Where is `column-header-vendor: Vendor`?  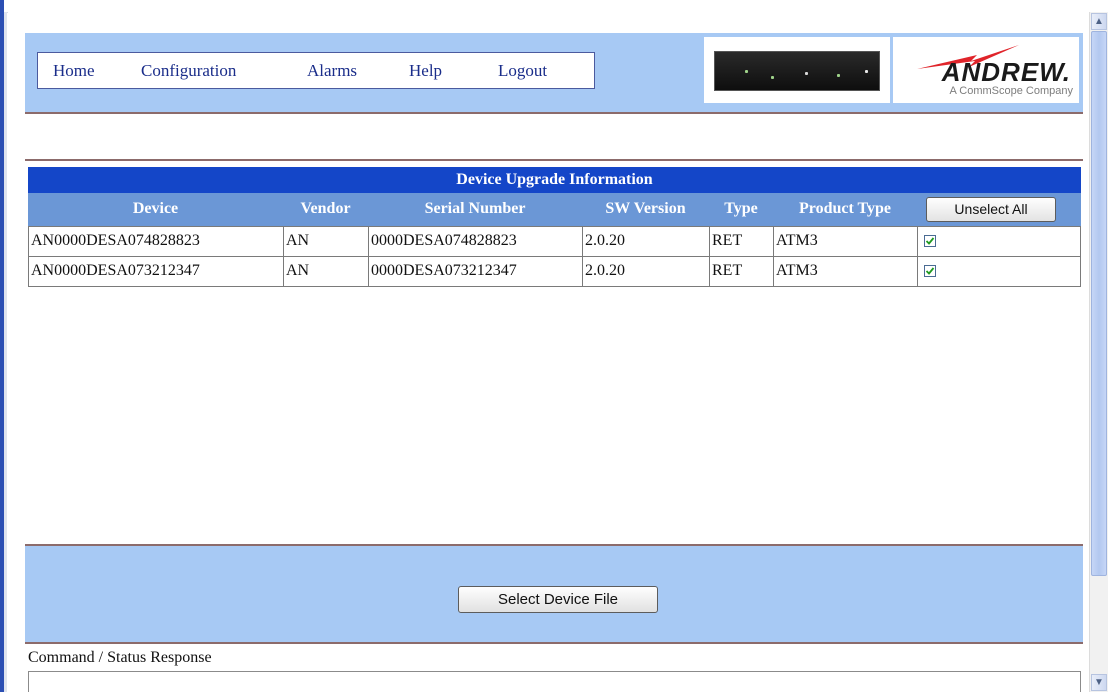 column-header-vendor: Vendor is located at coordinates (325, 208).